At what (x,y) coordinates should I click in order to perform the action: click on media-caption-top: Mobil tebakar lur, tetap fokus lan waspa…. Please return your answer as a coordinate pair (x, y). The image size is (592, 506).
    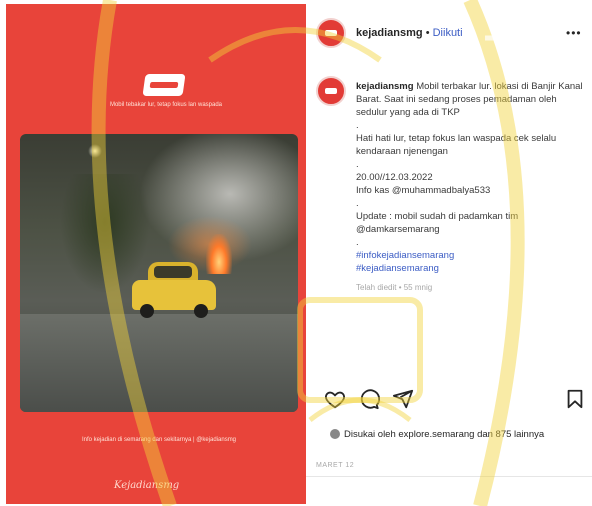
    Looking at the image, I should click on (166, 105).